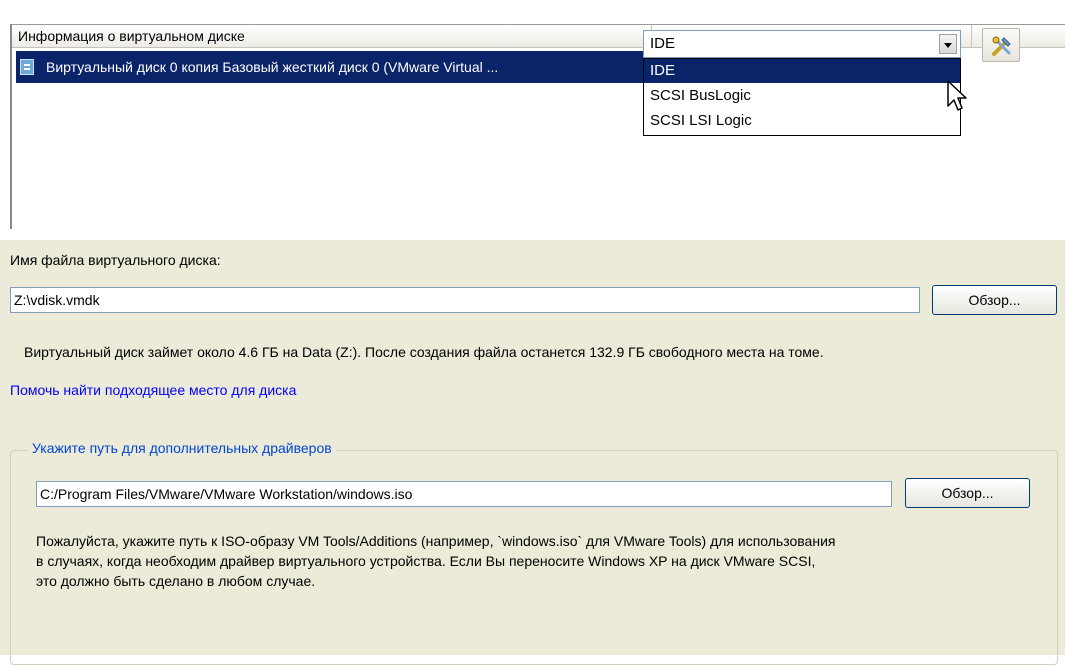 The image size is (1065, 665). I want to click on dropdown-option-scsi-buslogic: SCSI BusLogic, so click(802, 96).